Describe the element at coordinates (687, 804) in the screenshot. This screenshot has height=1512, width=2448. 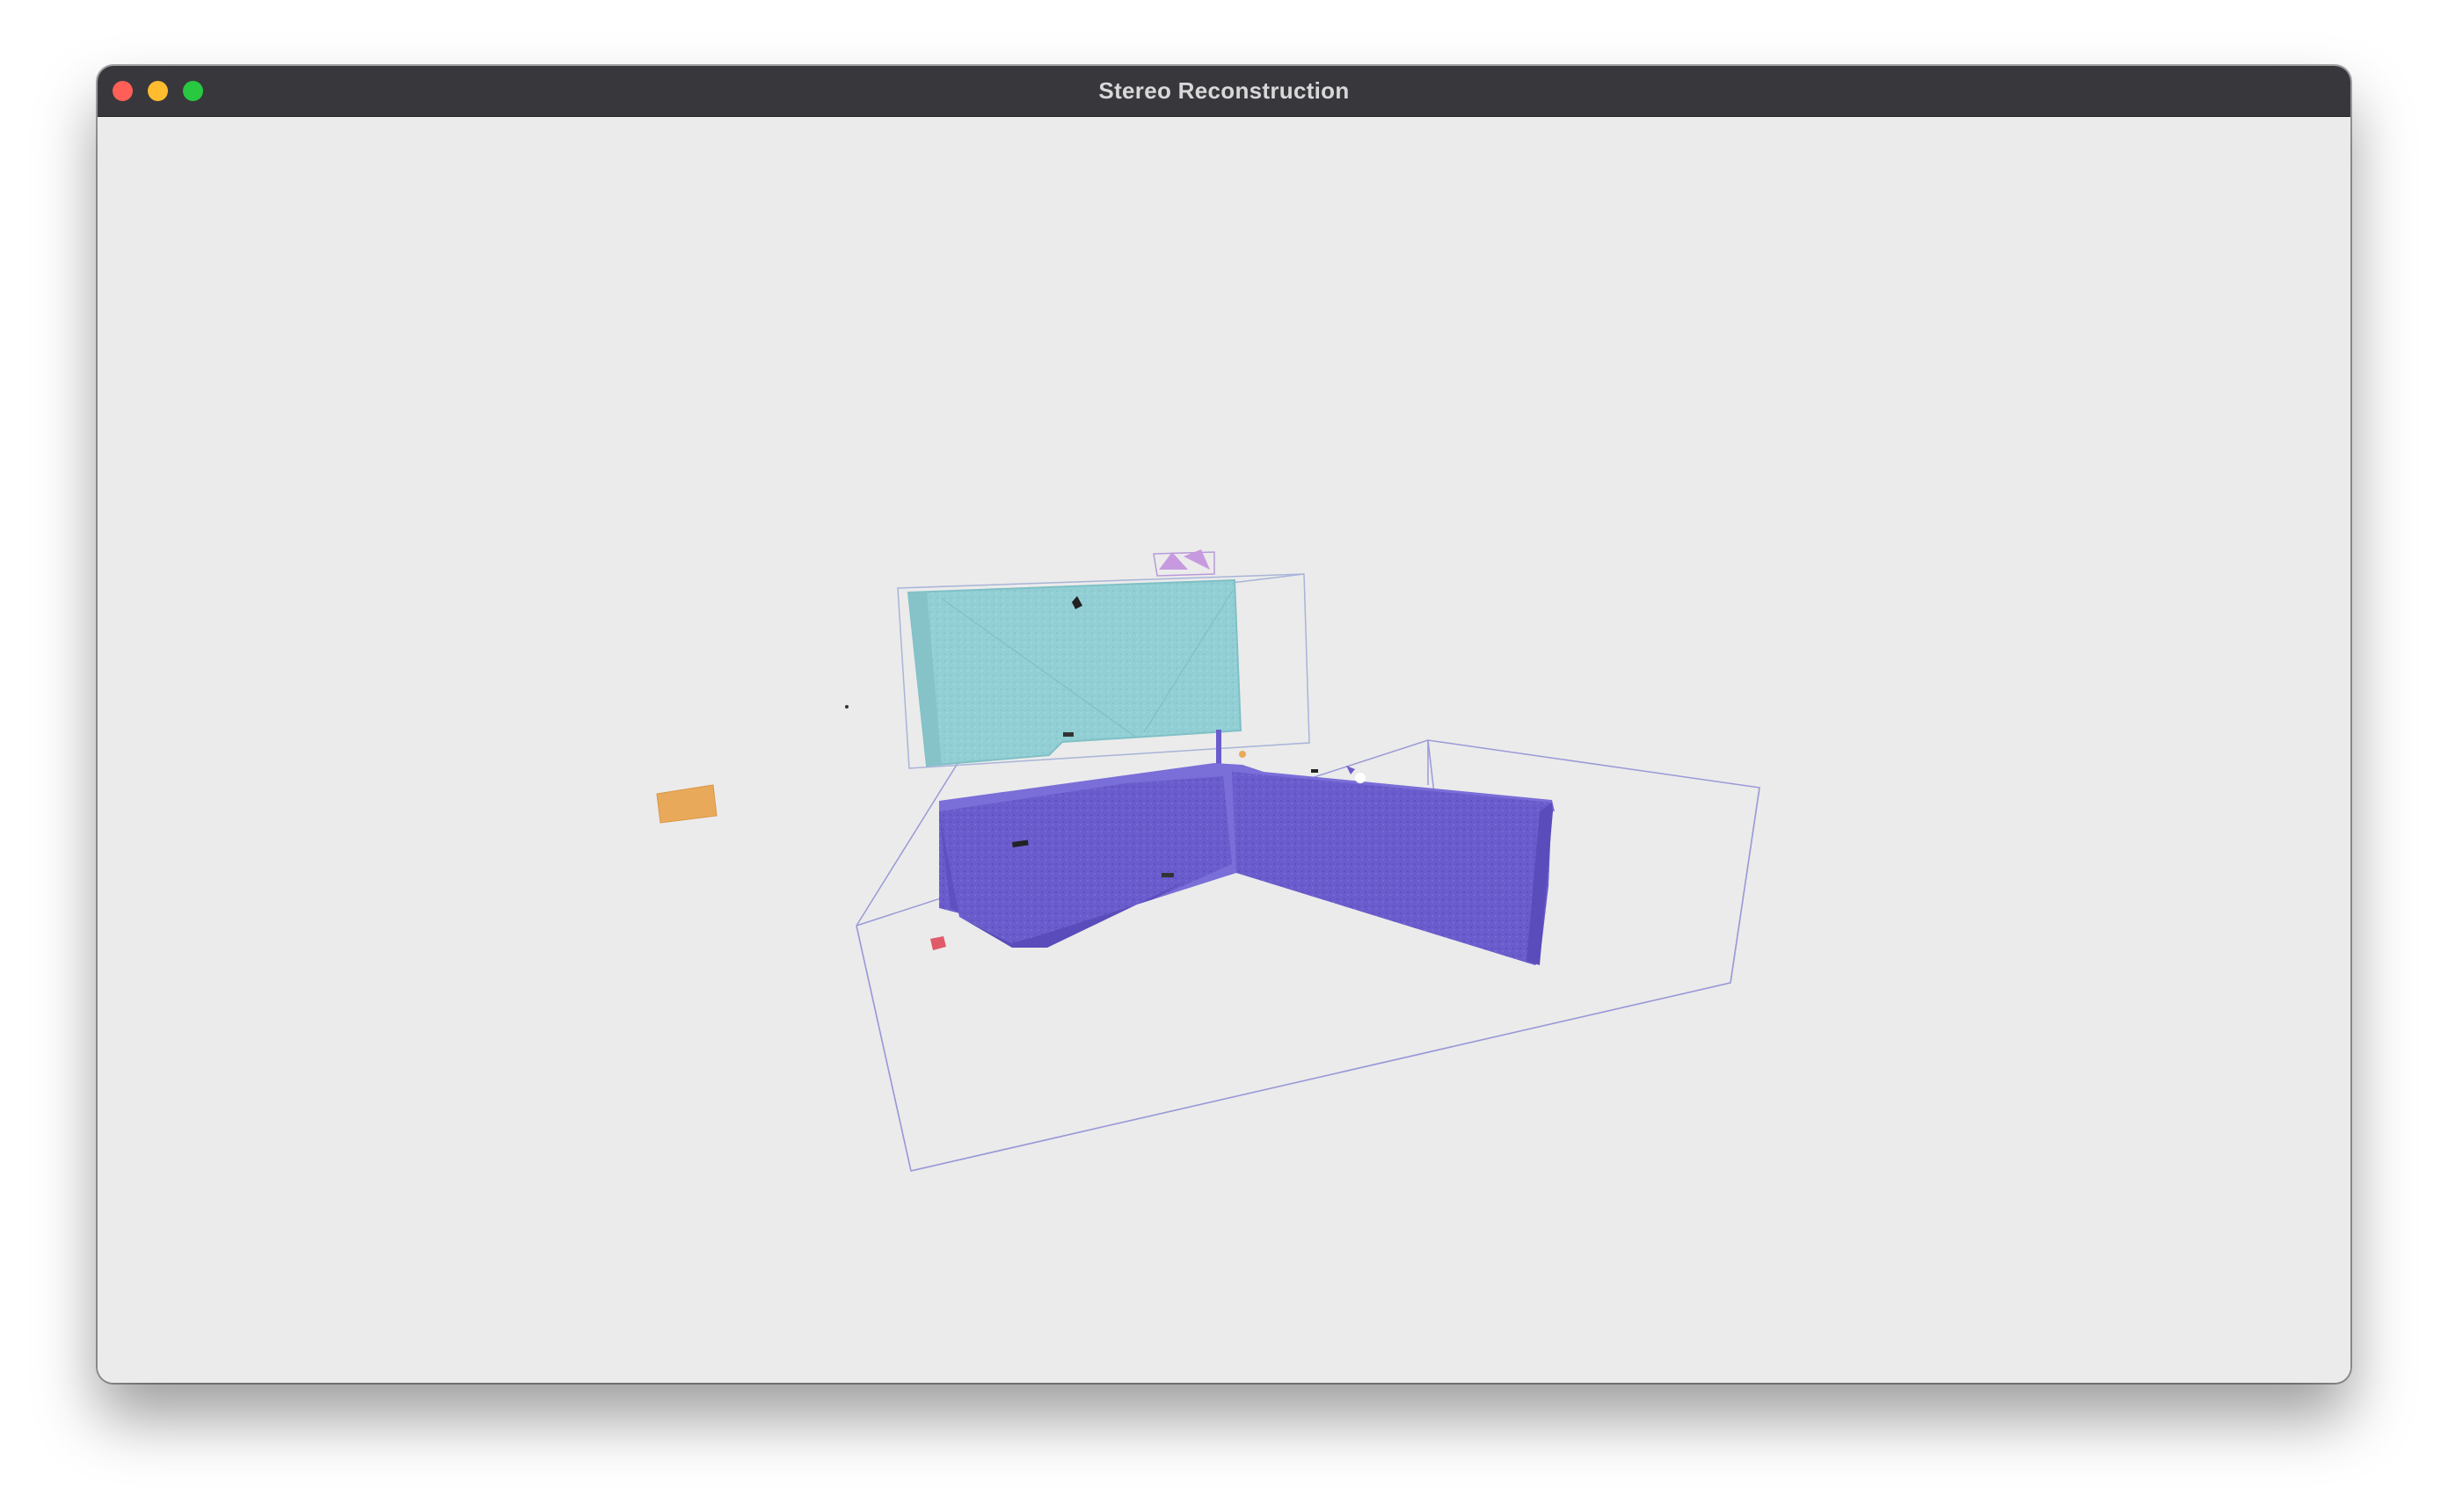
I see `small-object-orange` at that location.